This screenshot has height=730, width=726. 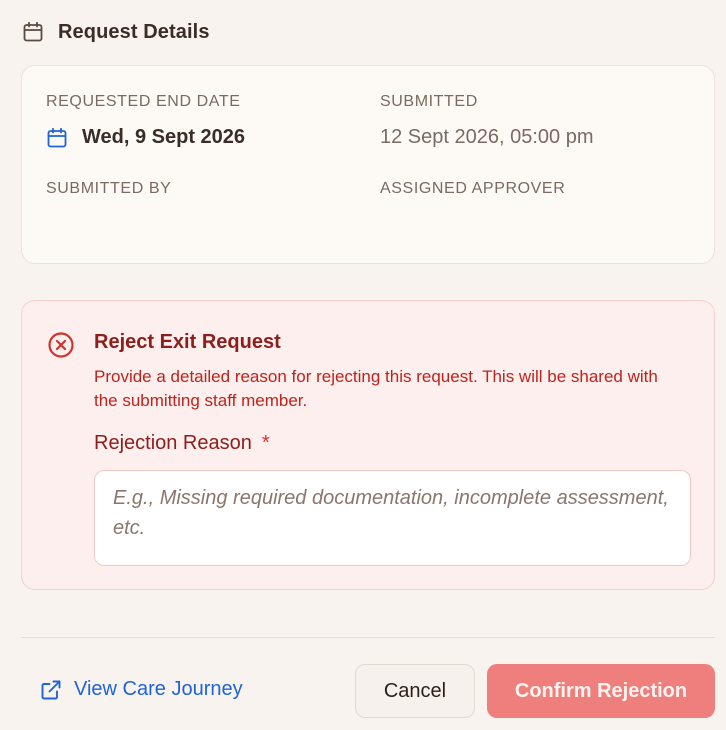 I want to click on requested-end-date-label: REQUESTED END DATE, so click(x=143, y=101).